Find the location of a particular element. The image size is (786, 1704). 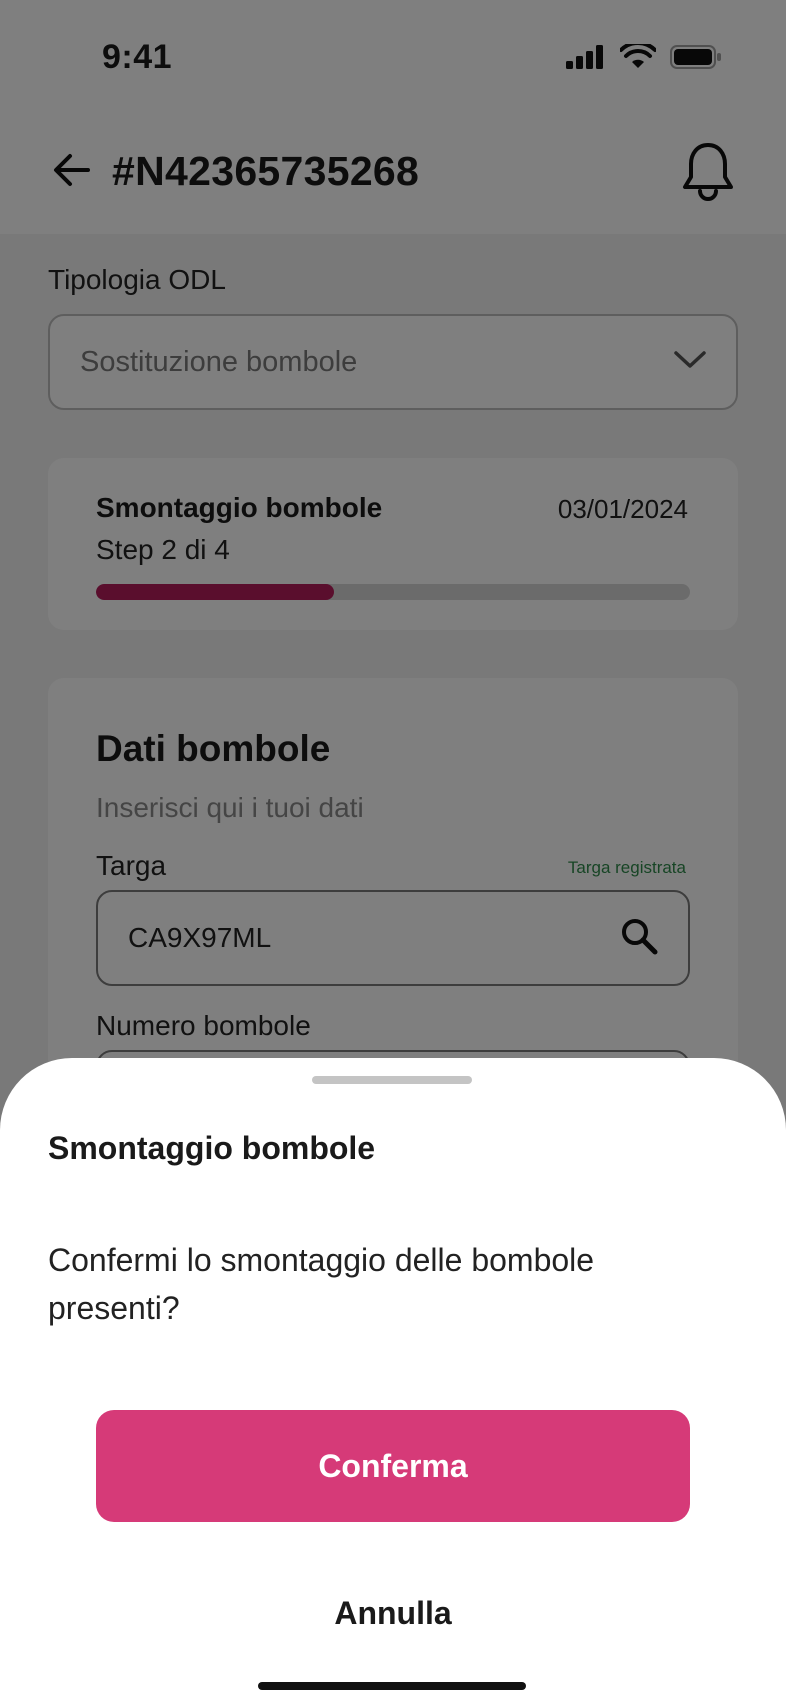

cancel-button: Annulla is located at coordinates (393, 1613).